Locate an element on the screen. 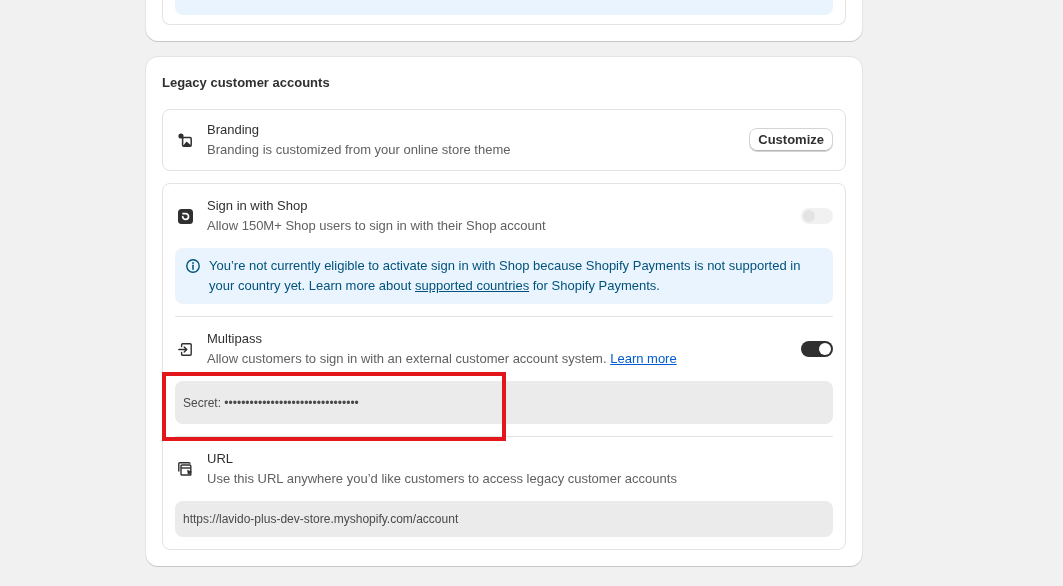  setting-title: Branding is located at coordinates (234, 130).